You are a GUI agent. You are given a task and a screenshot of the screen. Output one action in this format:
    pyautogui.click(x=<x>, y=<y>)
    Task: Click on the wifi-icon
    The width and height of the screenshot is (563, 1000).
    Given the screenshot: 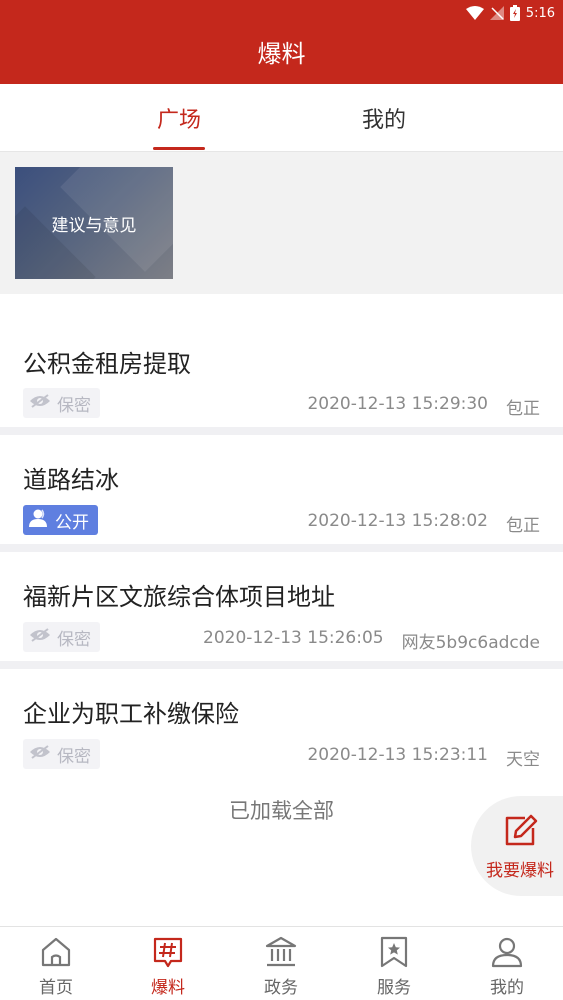 What is the action you would take?
    pyautogui.click(x=474, y=13)
    